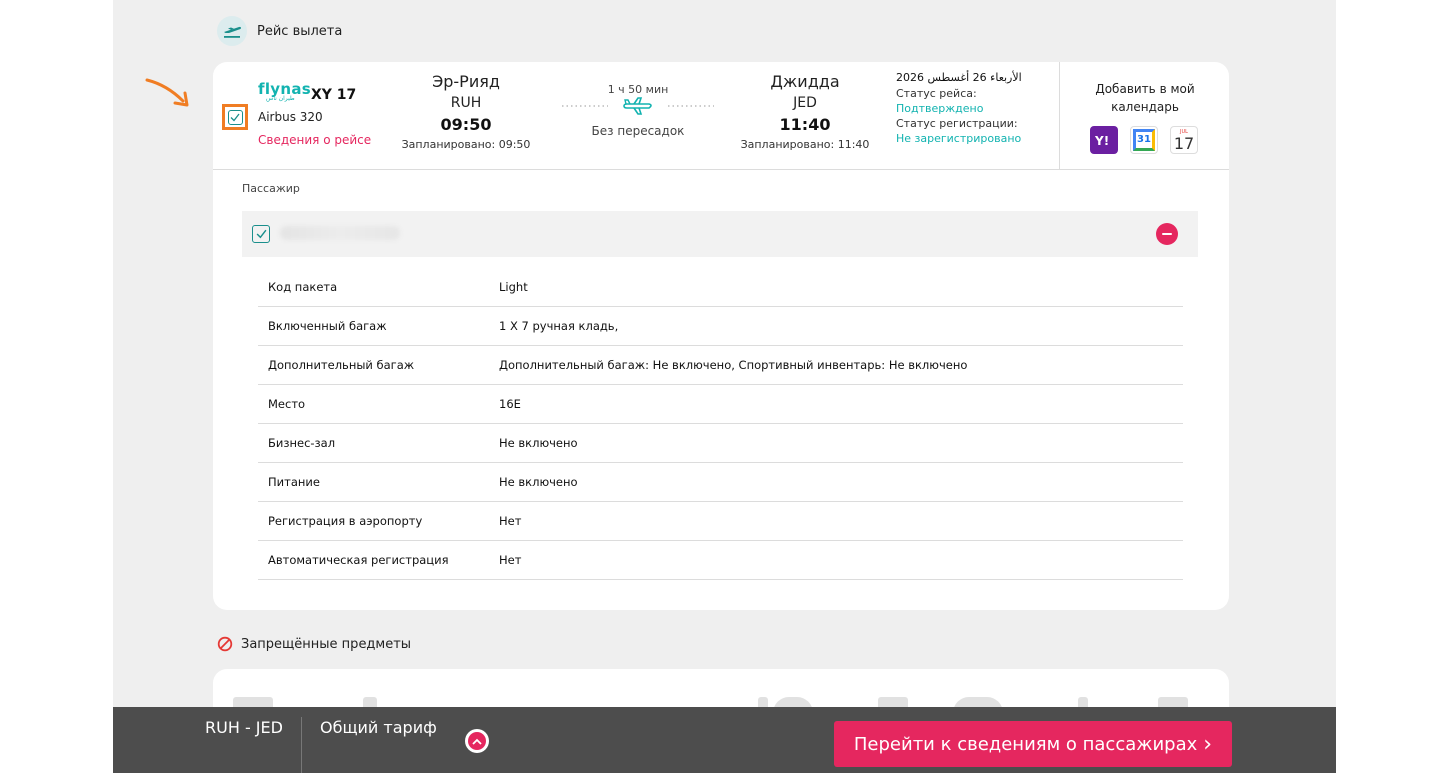  What do you see at coordinates (303, 287) in the screenshot?
I see `detail-key: Код пакета` at bounding box center [303, 287].